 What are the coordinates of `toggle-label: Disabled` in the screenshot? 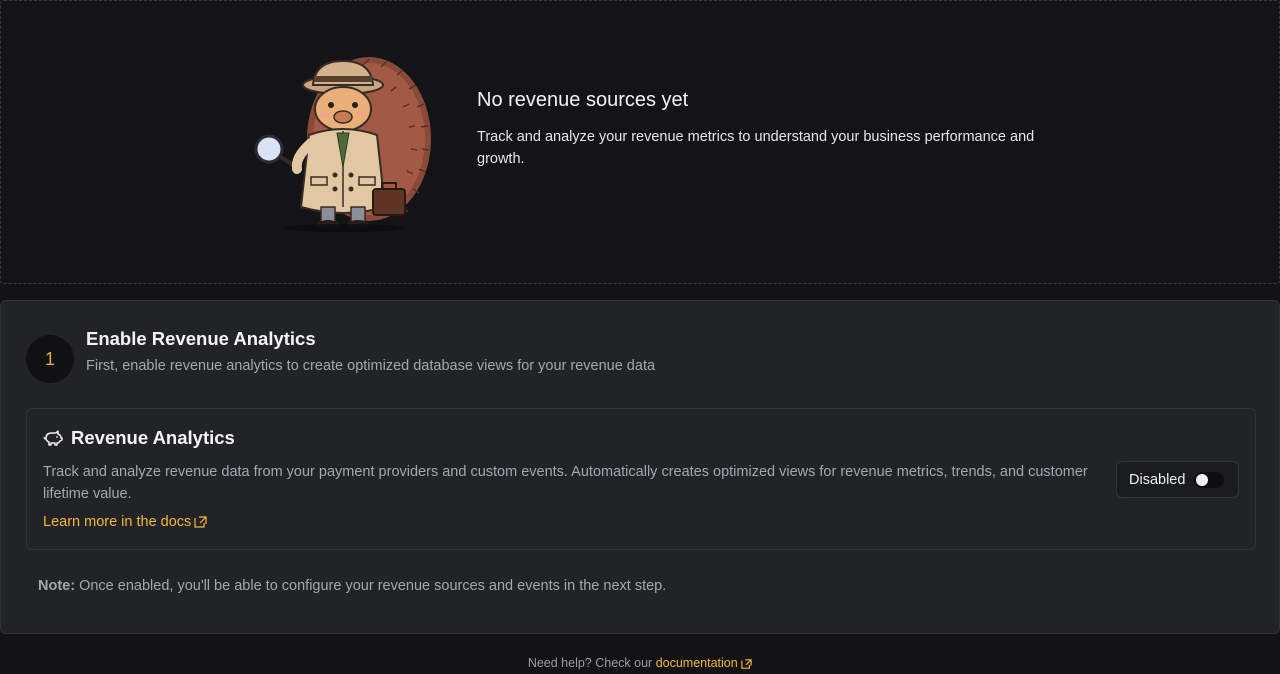 It's located at (1157, 479).